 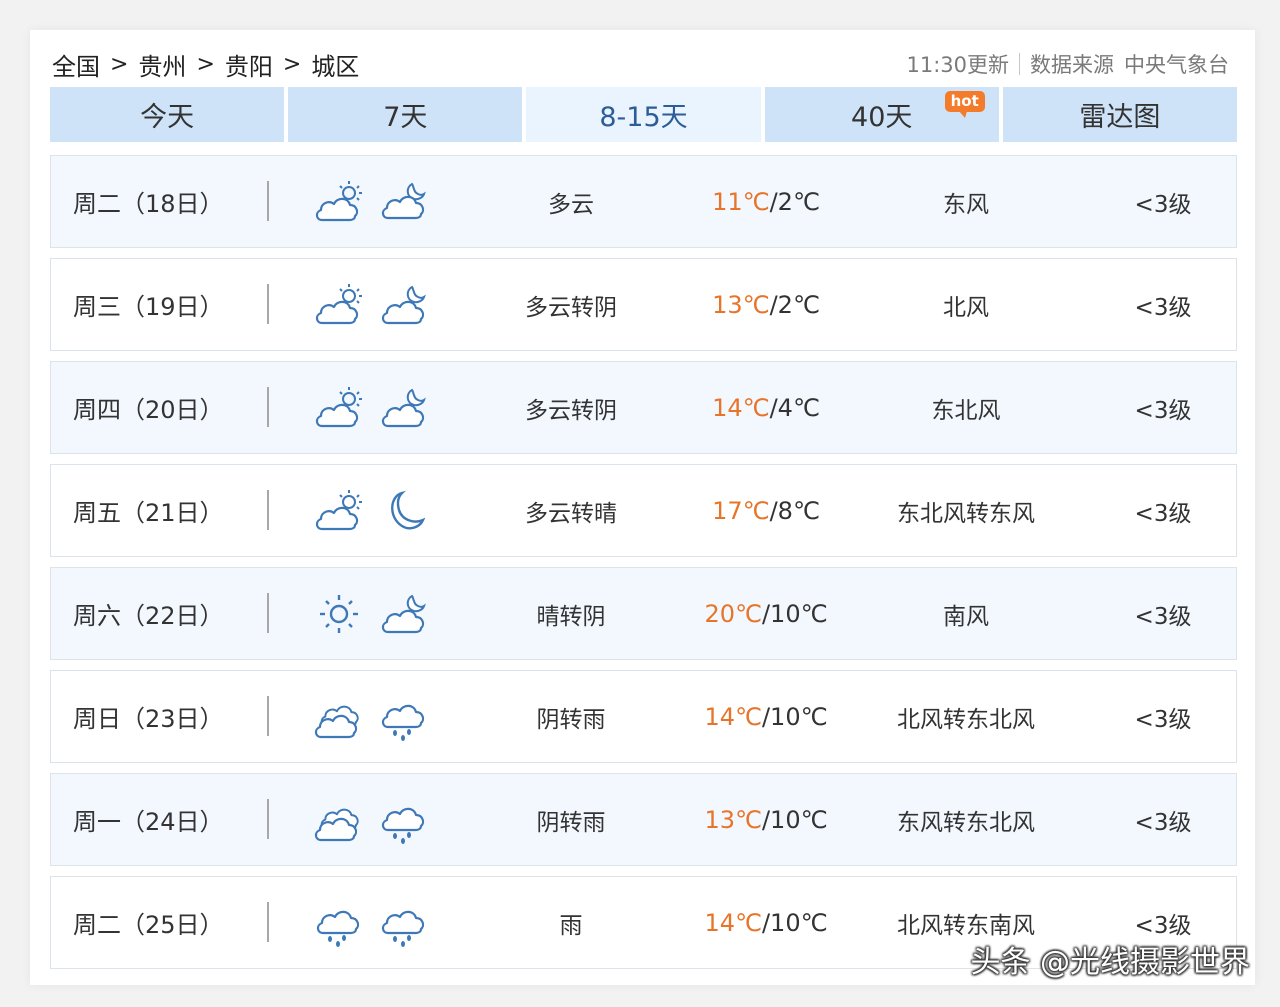 I want to click on tab-7-days: 7天, so click(x=405, y=114).